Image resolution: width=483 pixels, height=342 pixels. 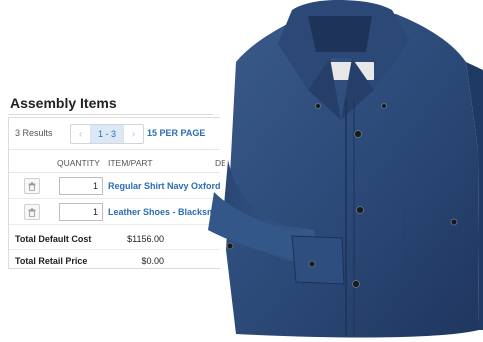 I want to click on table-header: QUANTITY ITEM/PART DE, so click(x=117, y=162).